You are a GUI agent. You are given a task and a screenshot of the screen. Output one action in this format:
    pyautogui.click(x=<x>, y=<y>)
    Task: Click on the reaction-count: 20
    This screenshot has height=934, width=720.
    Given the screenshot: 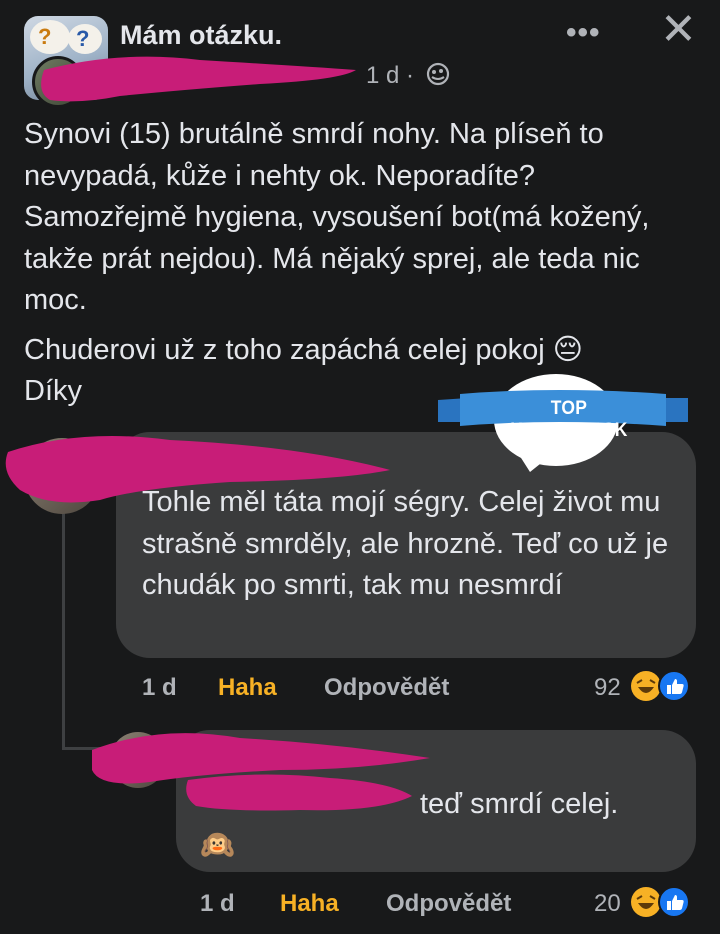 What is the action you would take?
    pyautogui.click(x=607, y=904)
    